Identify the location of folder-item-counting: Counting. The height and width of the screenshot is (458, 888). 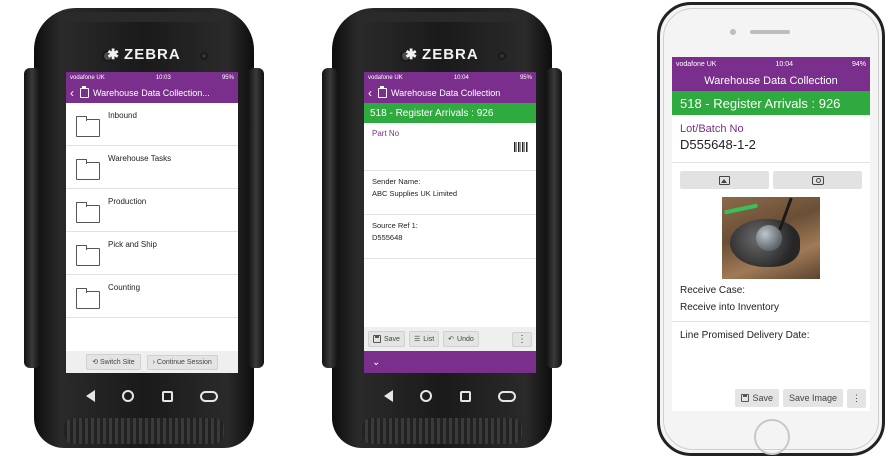
(152, 296).